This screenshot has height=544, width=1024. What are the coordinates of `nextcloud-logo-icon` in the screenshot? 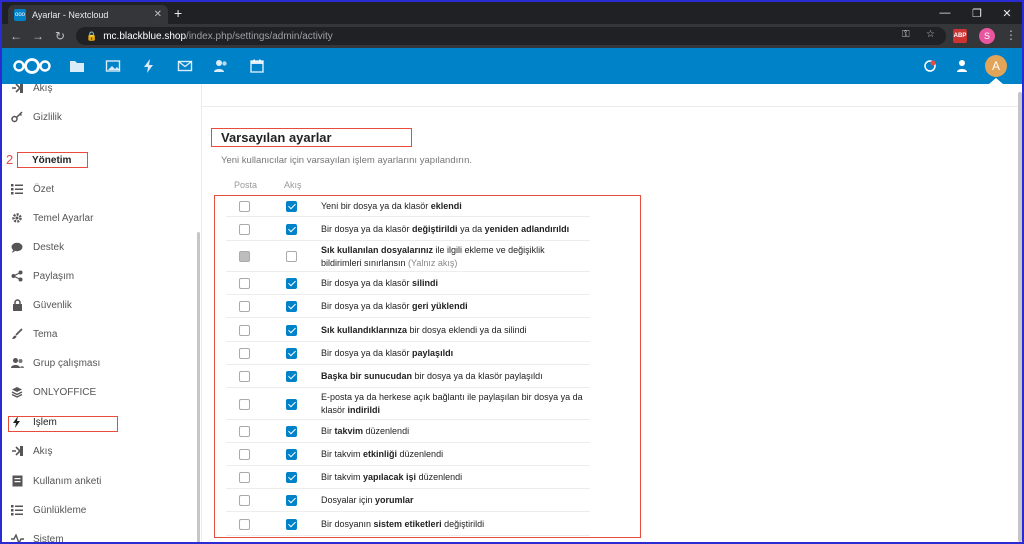 It's located at (32, 66).